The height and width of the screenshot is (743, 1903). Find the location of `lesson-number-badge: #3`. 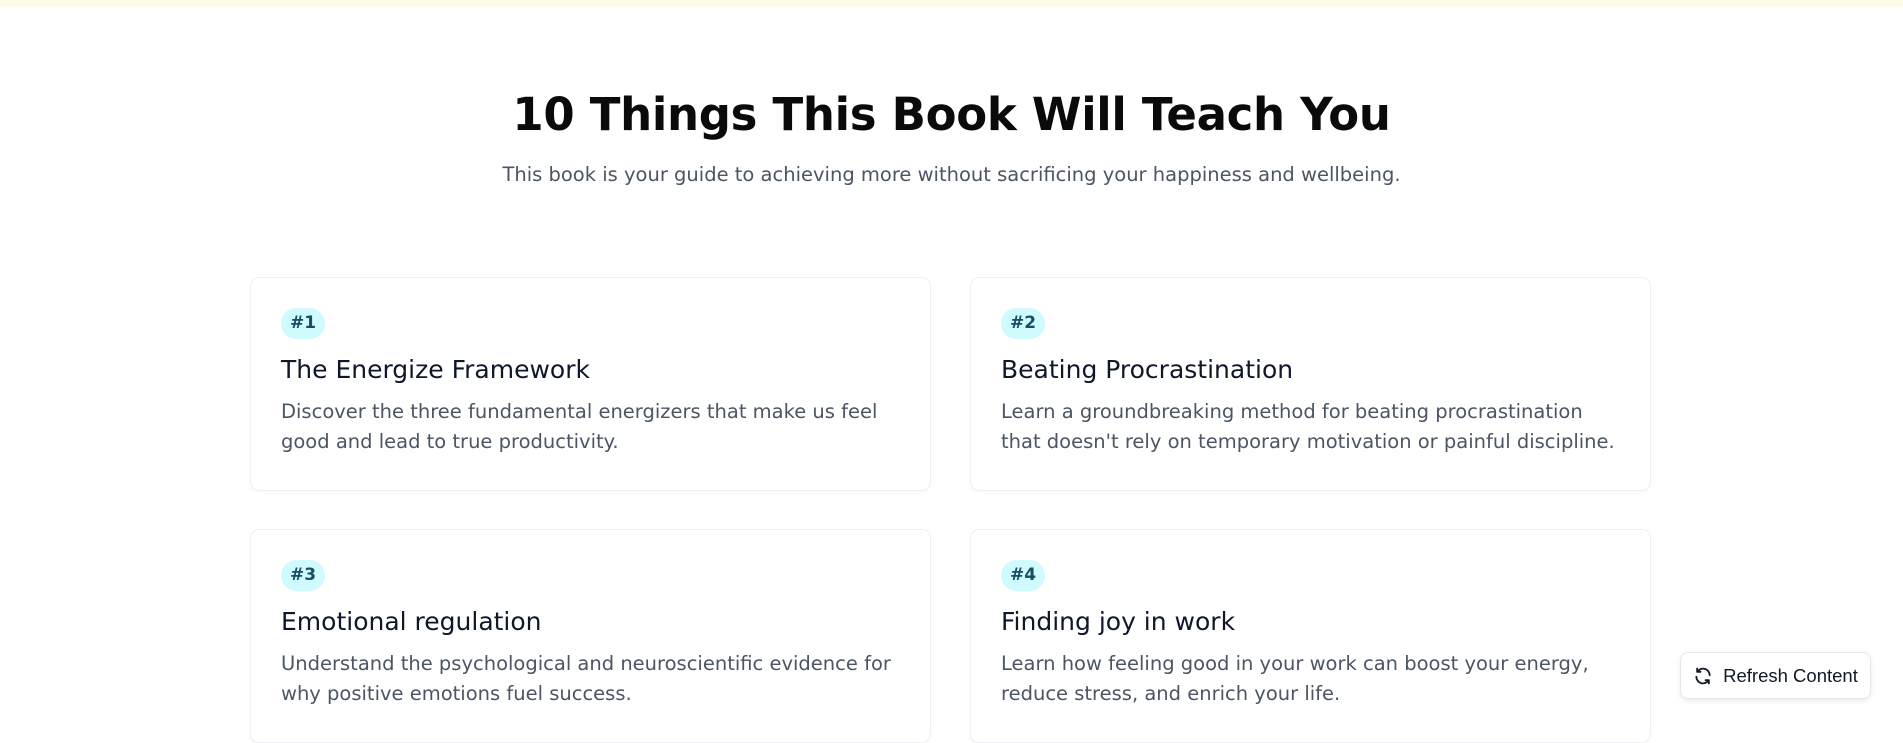

lesson-number-badge: #3 is located at coordinates (303, 575).